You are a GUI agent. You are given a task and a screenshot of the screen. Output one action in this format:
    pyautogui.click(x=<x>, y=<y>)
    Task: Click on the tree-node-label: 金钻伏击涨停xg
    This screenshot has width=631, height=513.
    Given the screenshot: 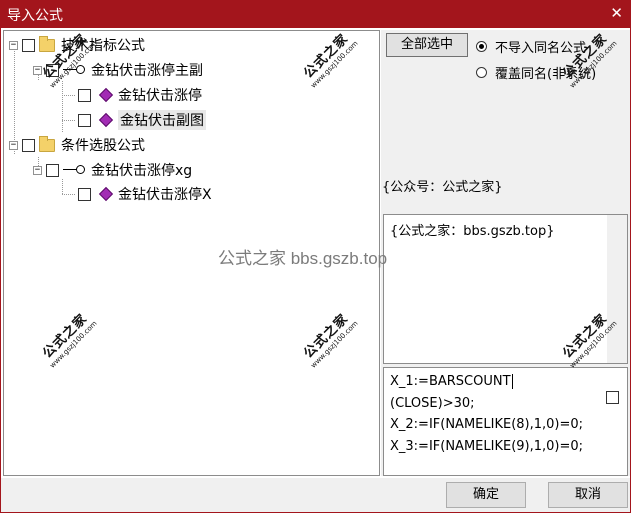 What is the action you would take?
    pyautogui.click(x=142, y=171)
    